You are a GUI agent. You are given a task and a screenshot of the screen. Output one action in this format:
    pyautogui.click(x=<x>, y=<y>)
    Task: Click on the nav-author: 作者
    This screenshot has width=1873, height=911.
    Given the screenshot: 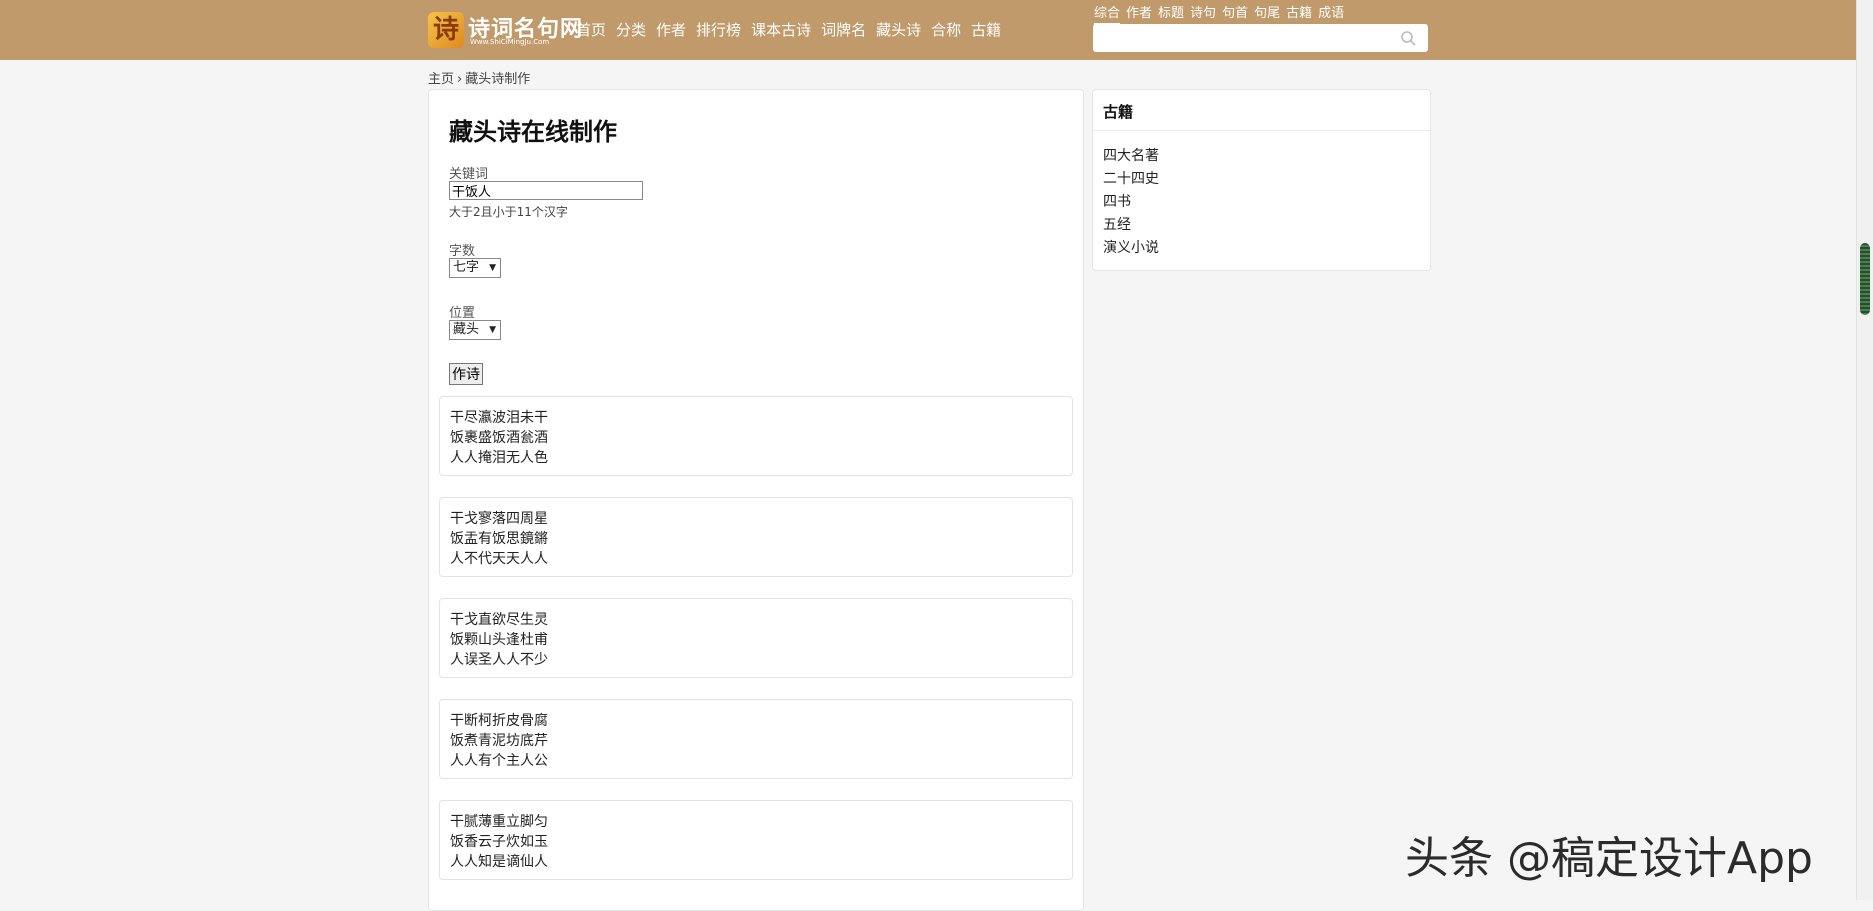 What is the action you would take?
    pyautogui.click(x=671, y=30)
    